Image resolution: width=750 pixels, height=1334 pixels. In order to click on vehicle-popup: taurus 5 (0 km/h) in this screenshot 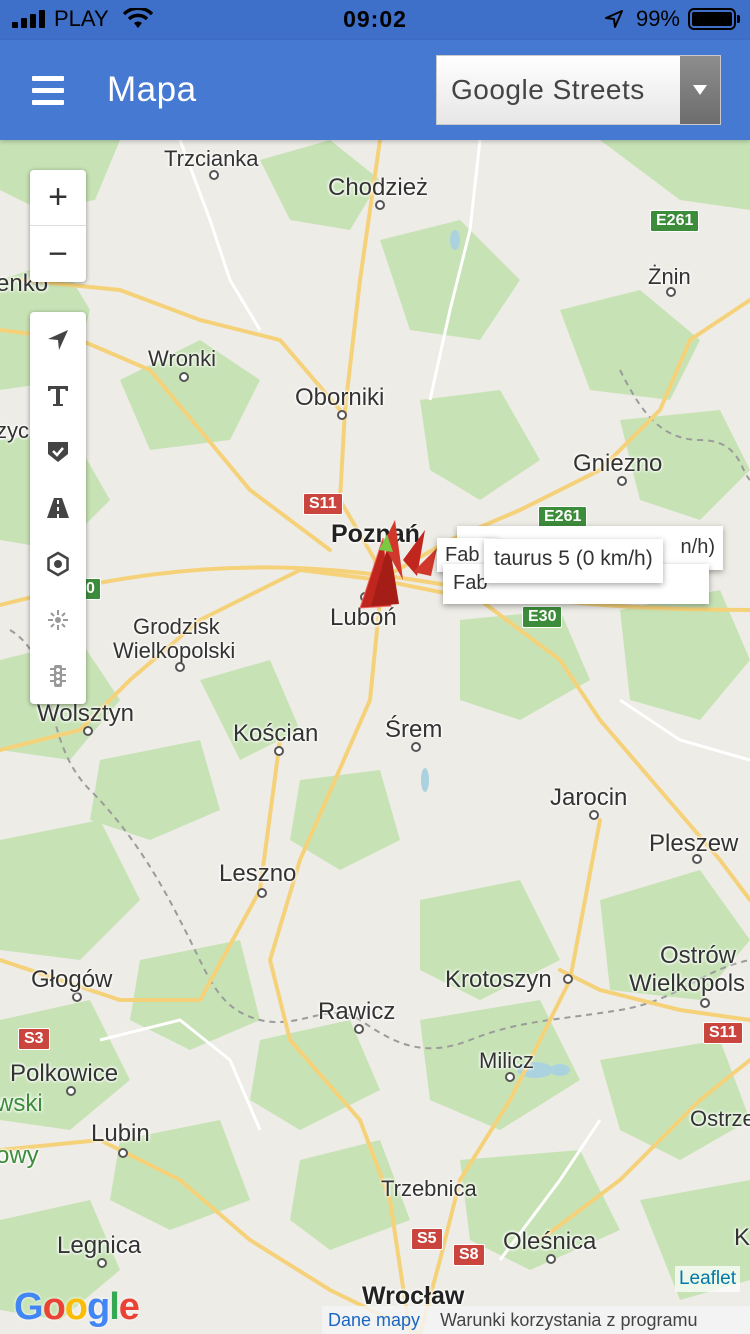, I will do `click(573, 561)`.